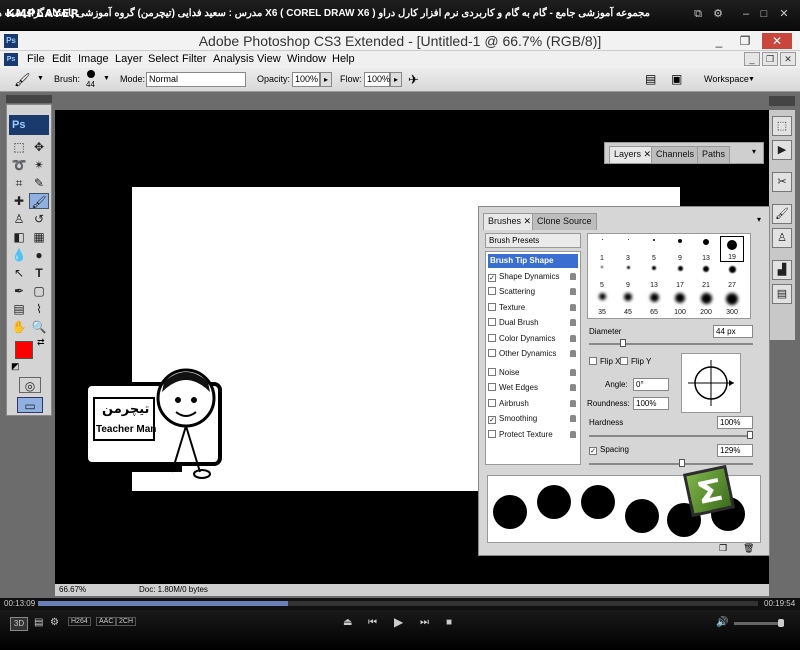 The image size is (800, 650). Describe the element at coordinates (602, 303) in the screenshot. I see `brush-tip: 35` at that location.